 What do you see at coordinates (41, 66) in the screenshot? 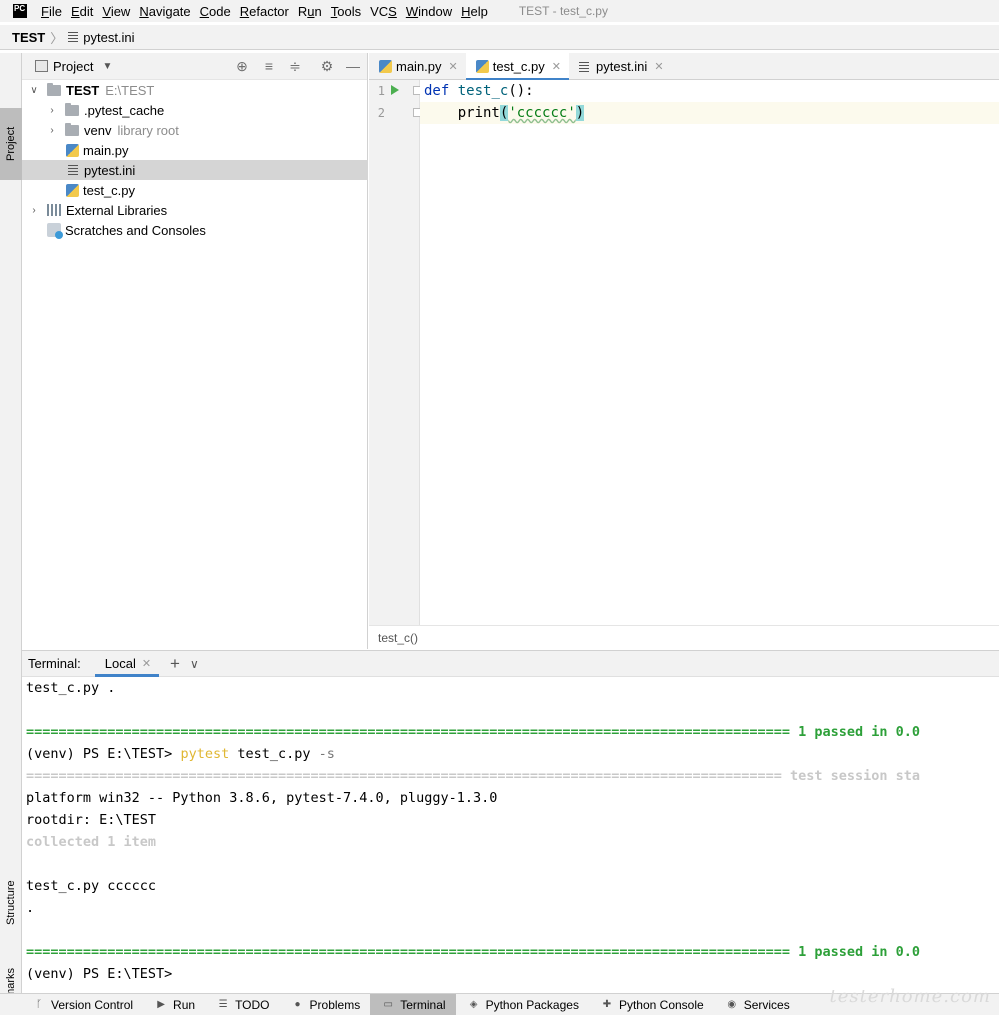
I see `project-view-icon` at bounding box center [41, 66].